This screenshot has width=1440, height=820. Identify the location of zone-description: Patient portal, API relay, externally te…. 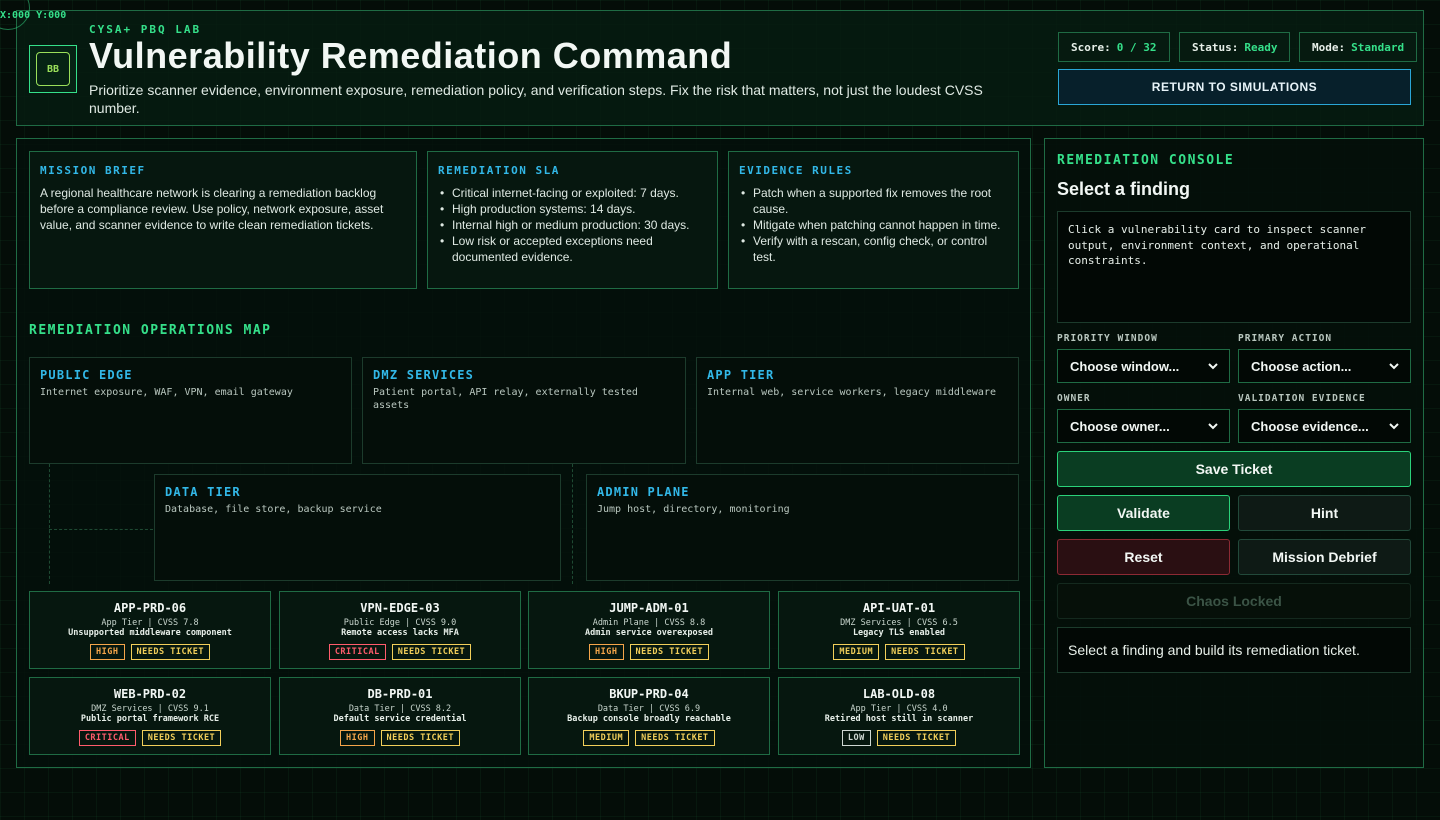
(505, 399).